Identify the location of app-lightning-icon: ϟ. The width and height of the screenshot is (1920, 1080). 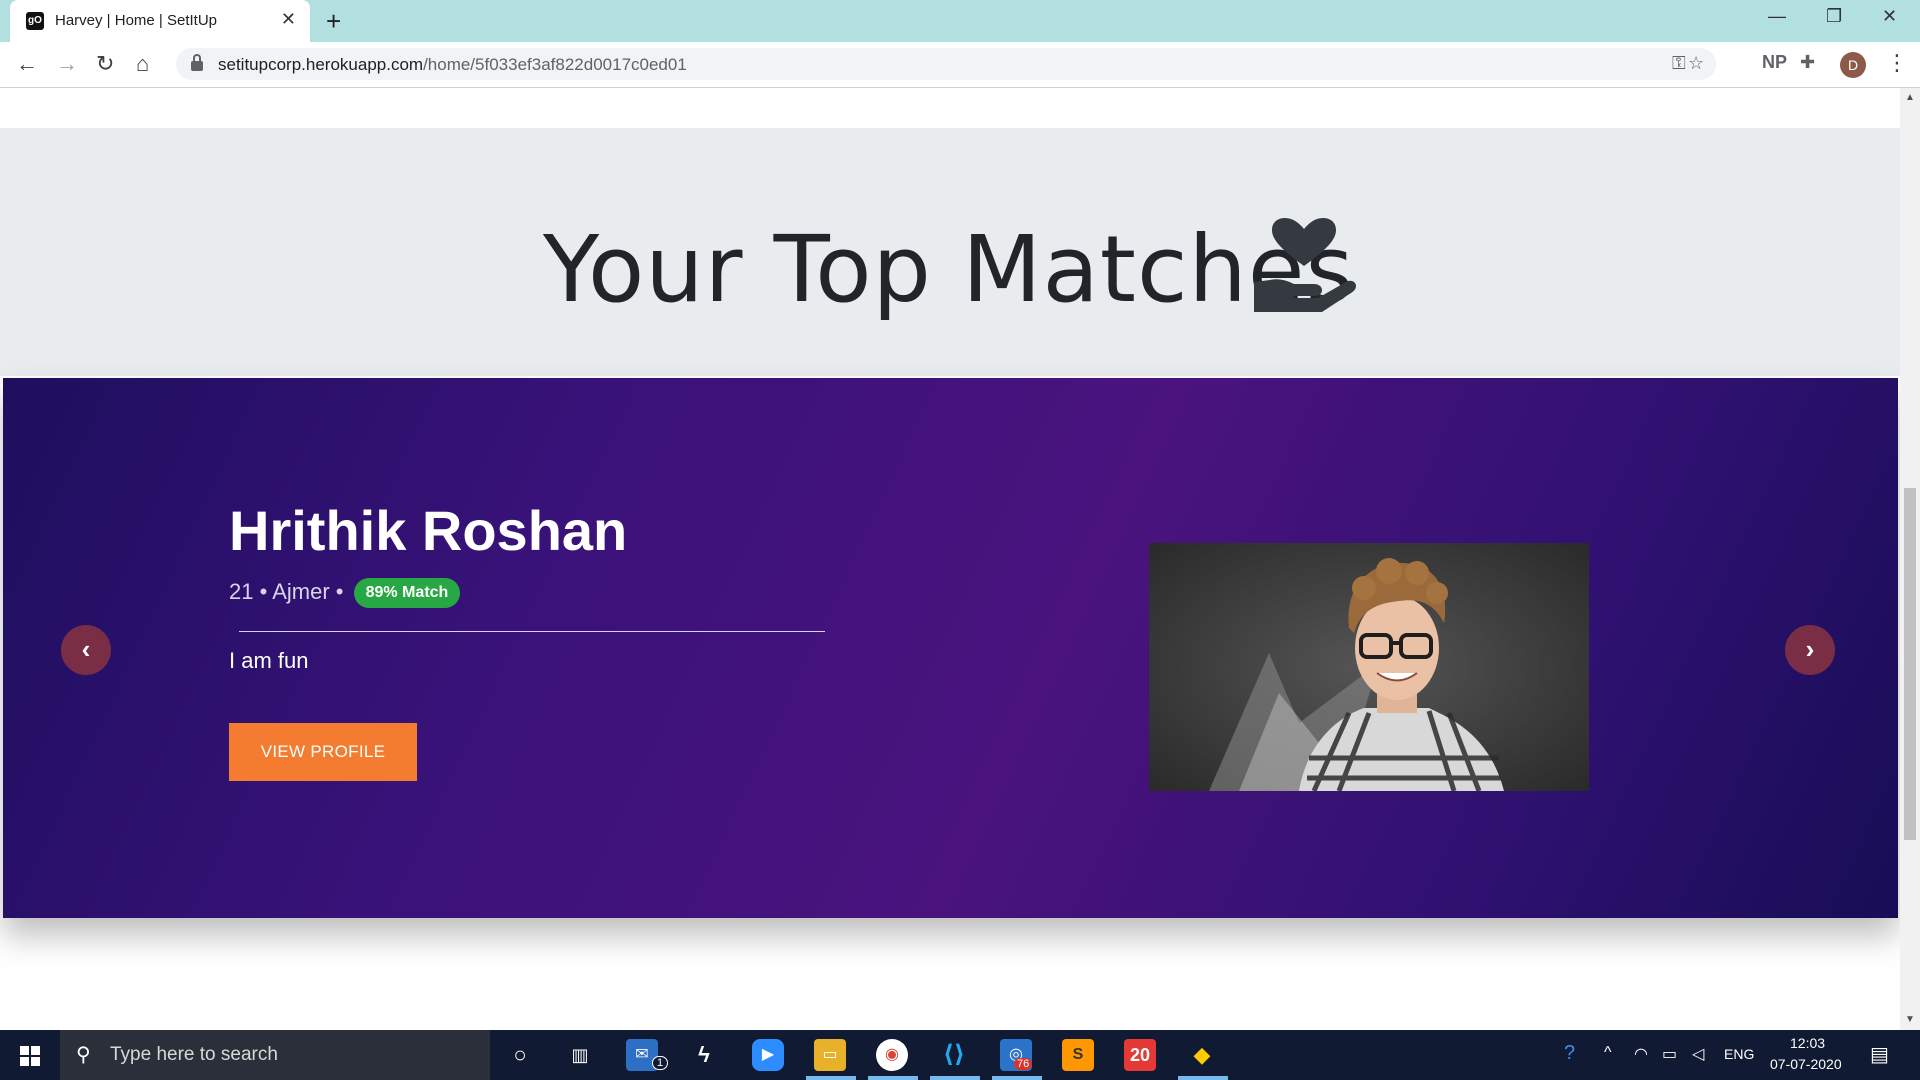
(704, 1055).